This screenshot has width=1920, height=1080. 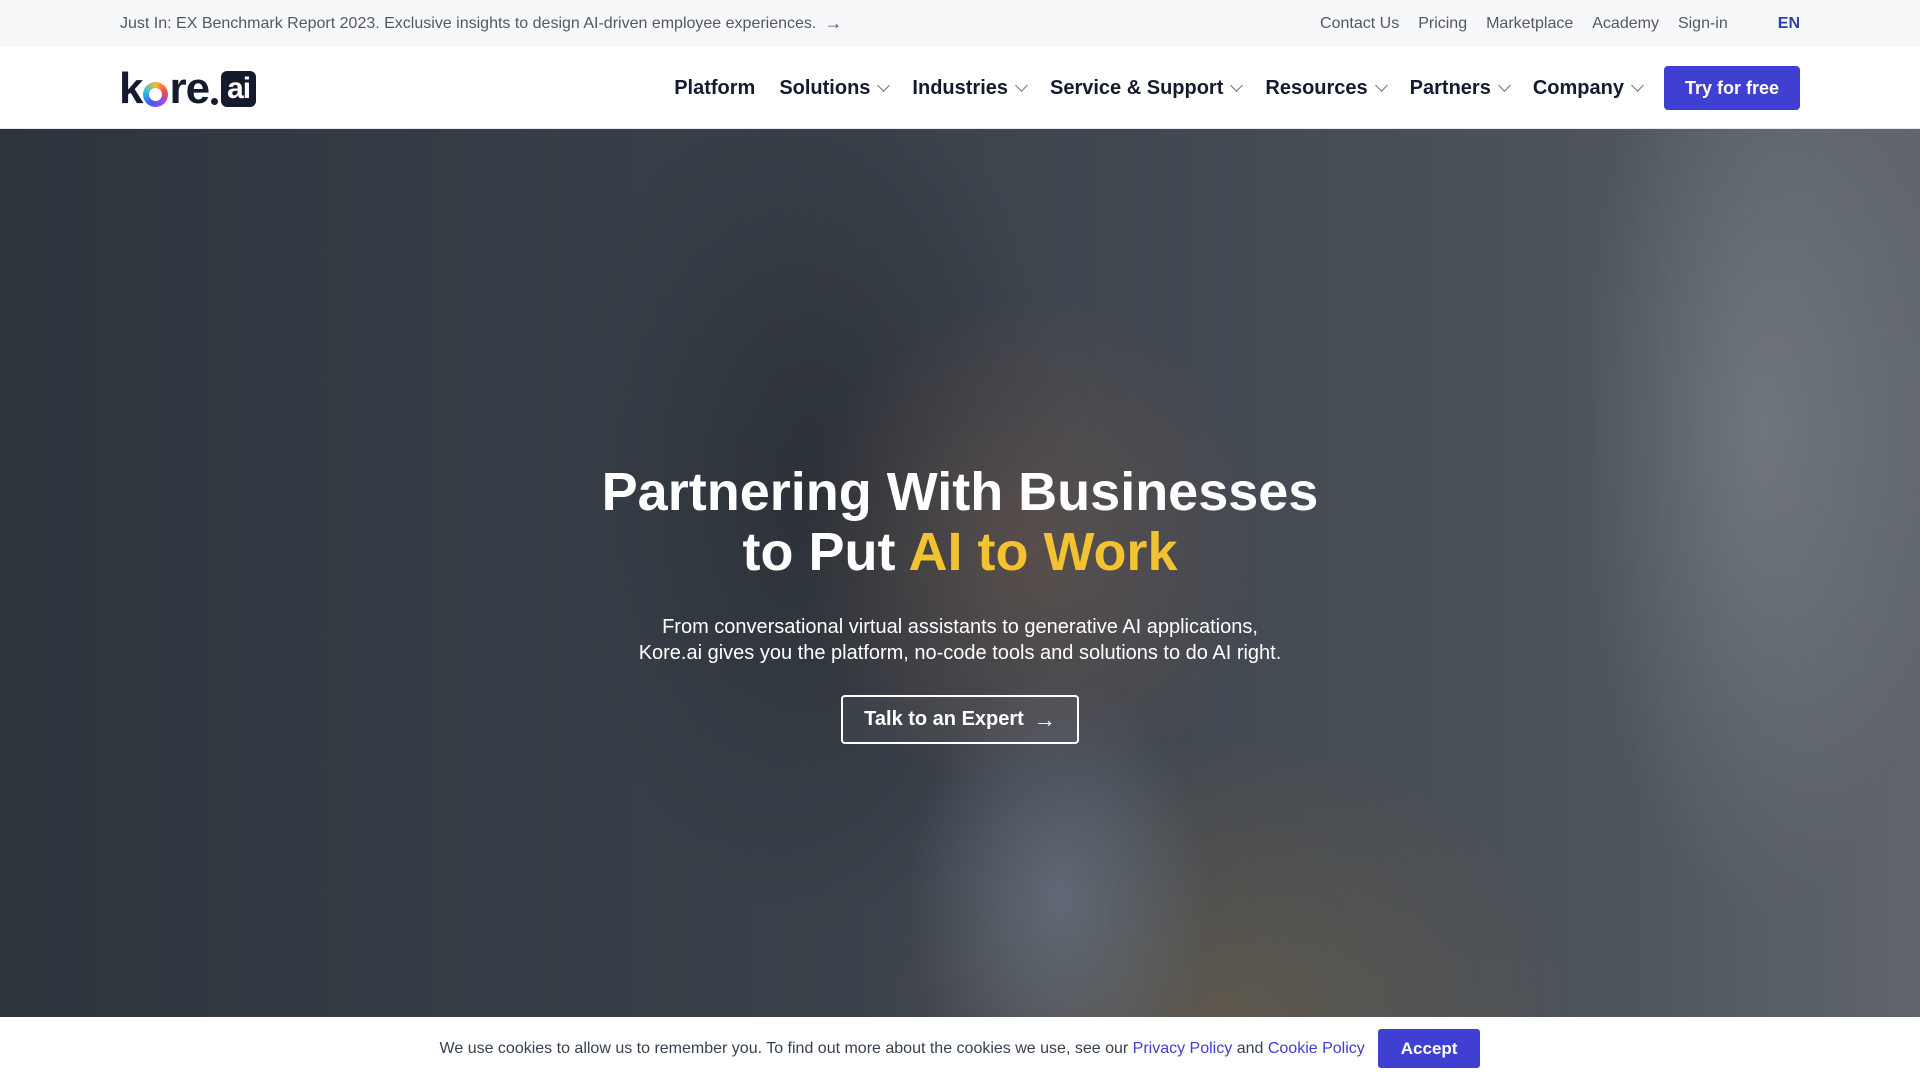 I want to click on nav-item-partners: Partners, so click(x=1460, y=88).